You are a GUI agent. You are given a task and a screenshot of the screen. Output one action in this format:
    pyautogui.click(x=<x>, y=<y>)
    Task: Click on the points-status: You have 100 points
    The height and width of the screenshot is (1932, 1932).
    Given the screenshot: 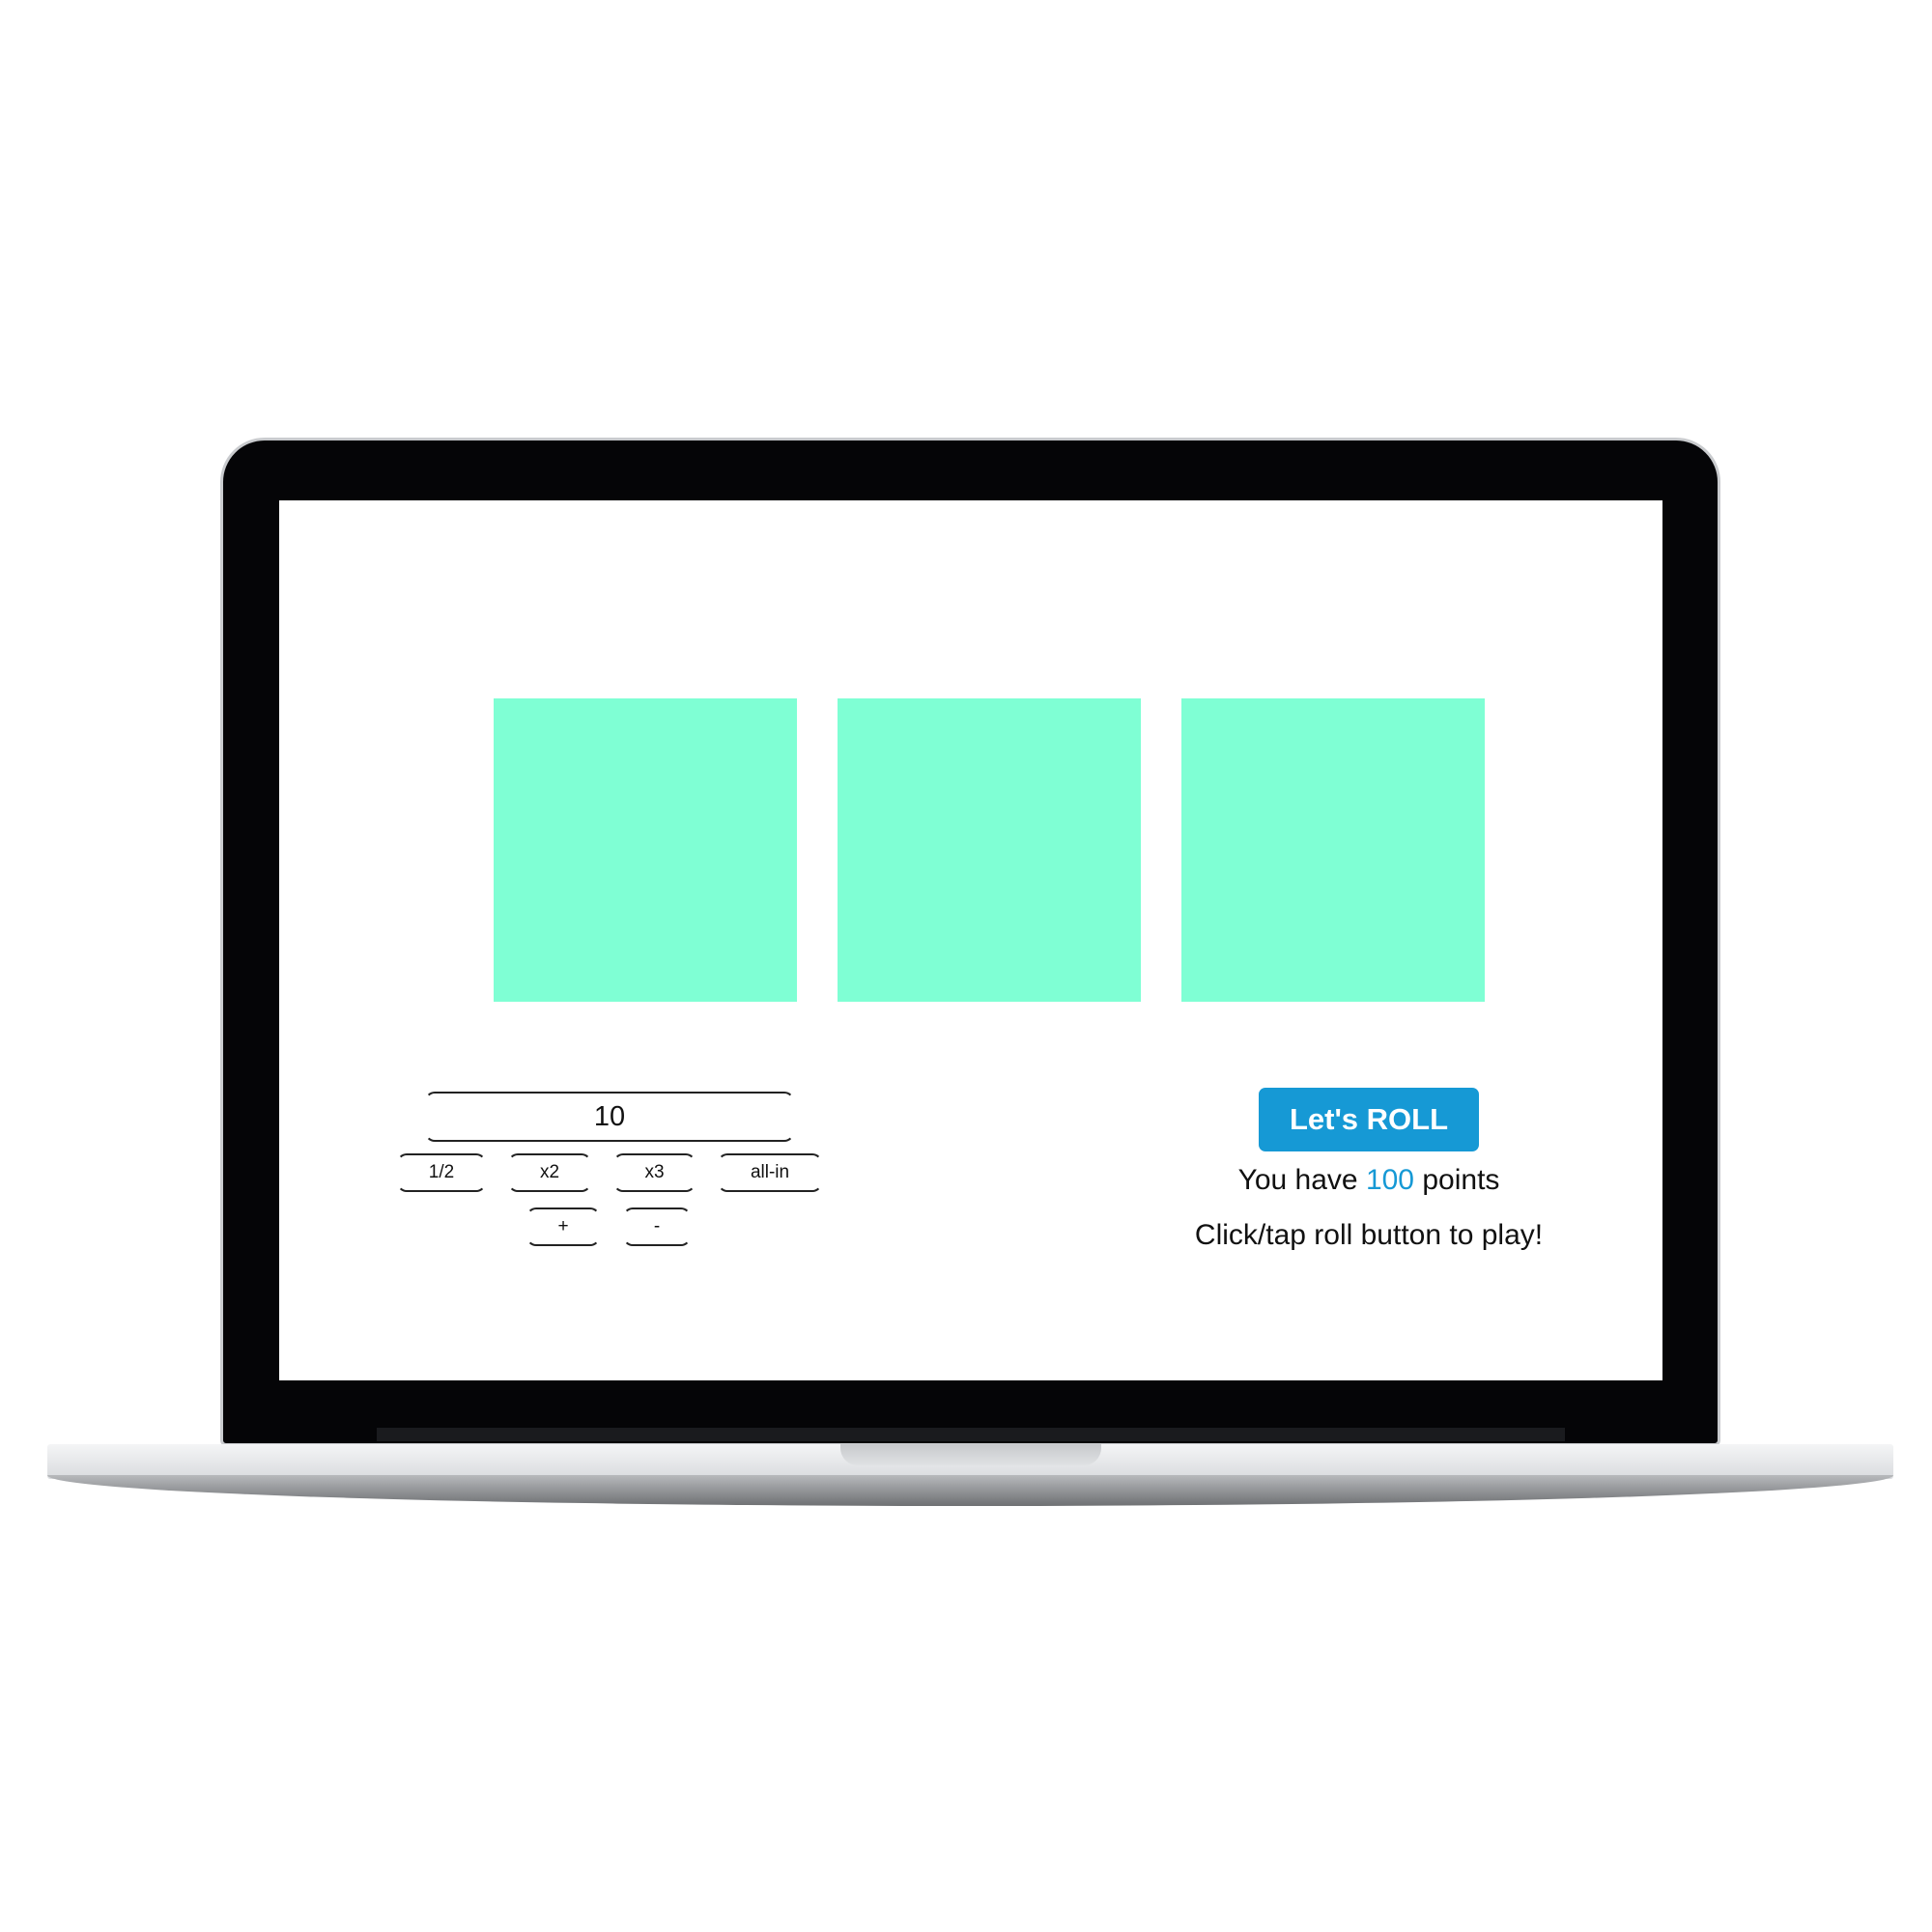 What is the action you would take?
    pyautogui.click(x=1368, y=1180)
    